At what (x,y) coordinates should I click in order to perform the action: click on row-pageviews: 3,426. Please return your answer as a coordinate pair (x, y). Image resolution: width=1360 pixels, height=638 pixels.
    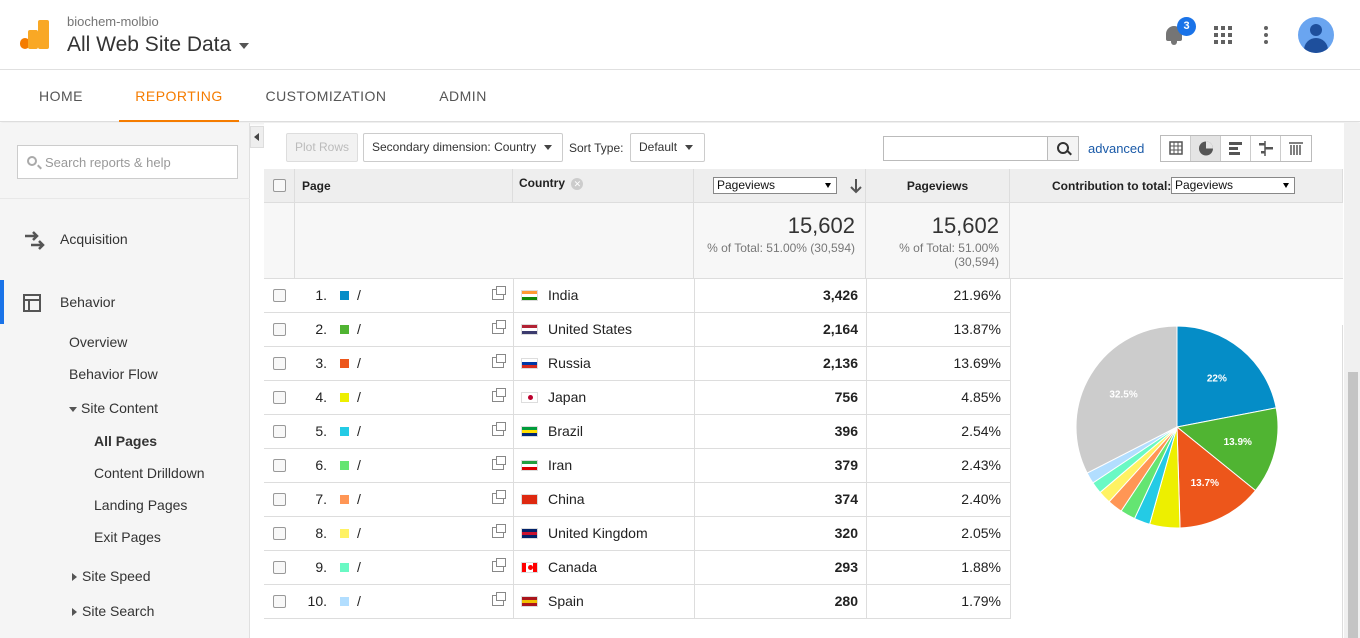
    Looking at the image, I should click on (840, 295).